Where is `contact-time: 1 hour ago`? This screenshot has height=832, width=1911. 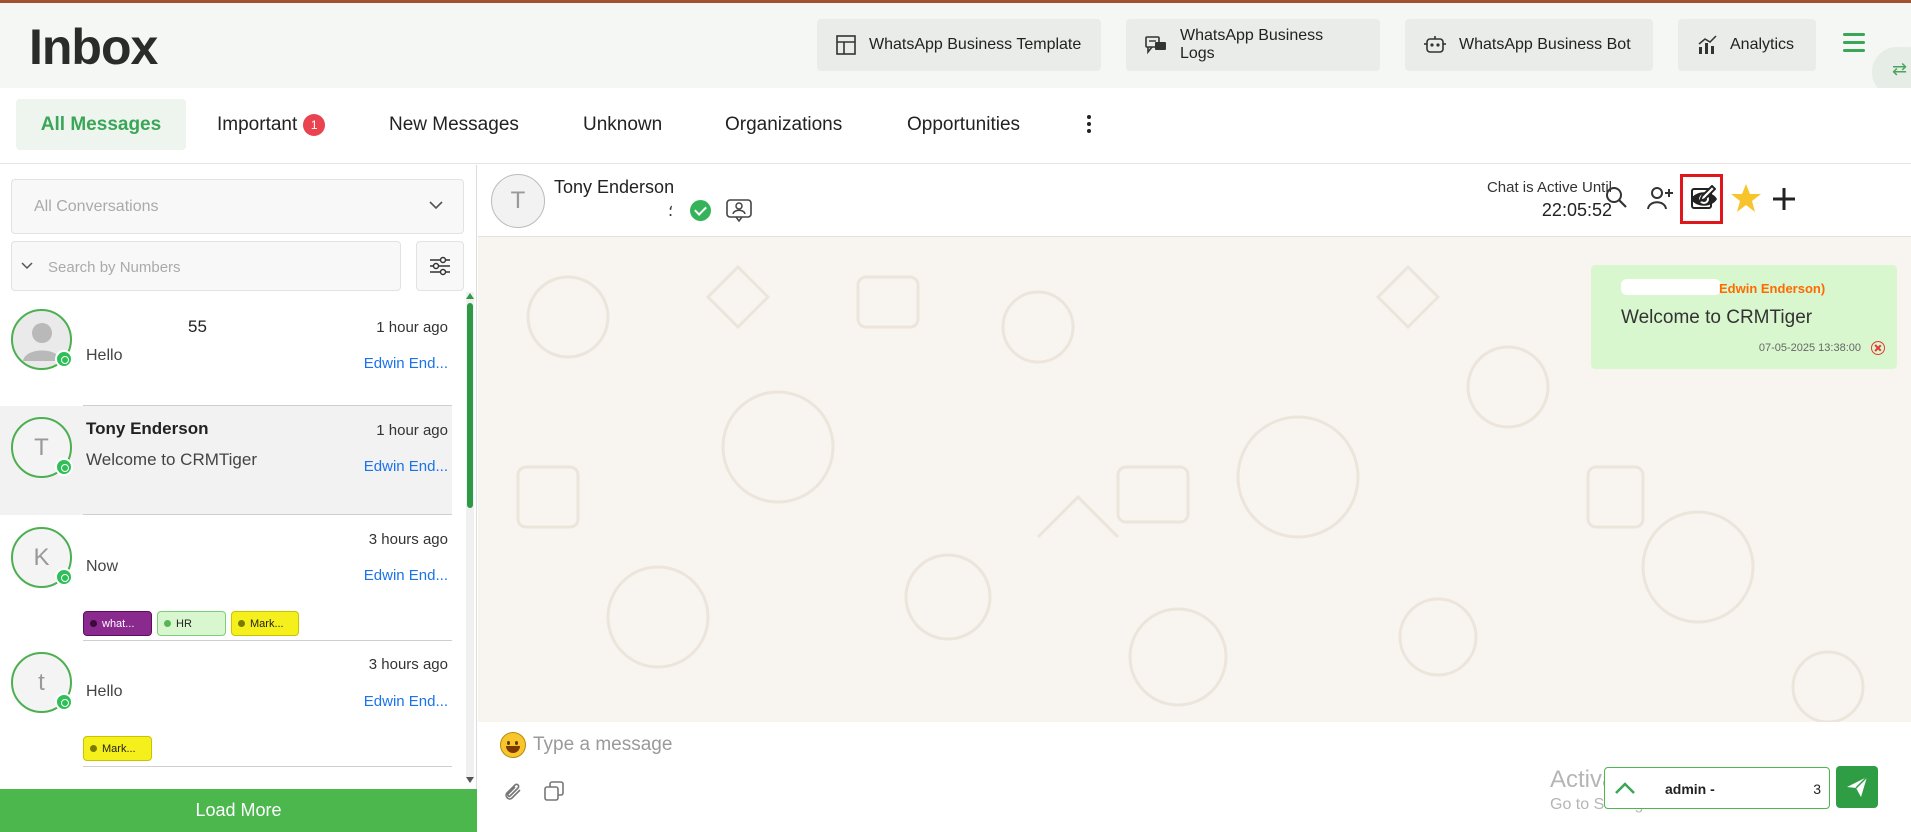 contact-time: 1 hour ago is located at coordinates (412, 430).